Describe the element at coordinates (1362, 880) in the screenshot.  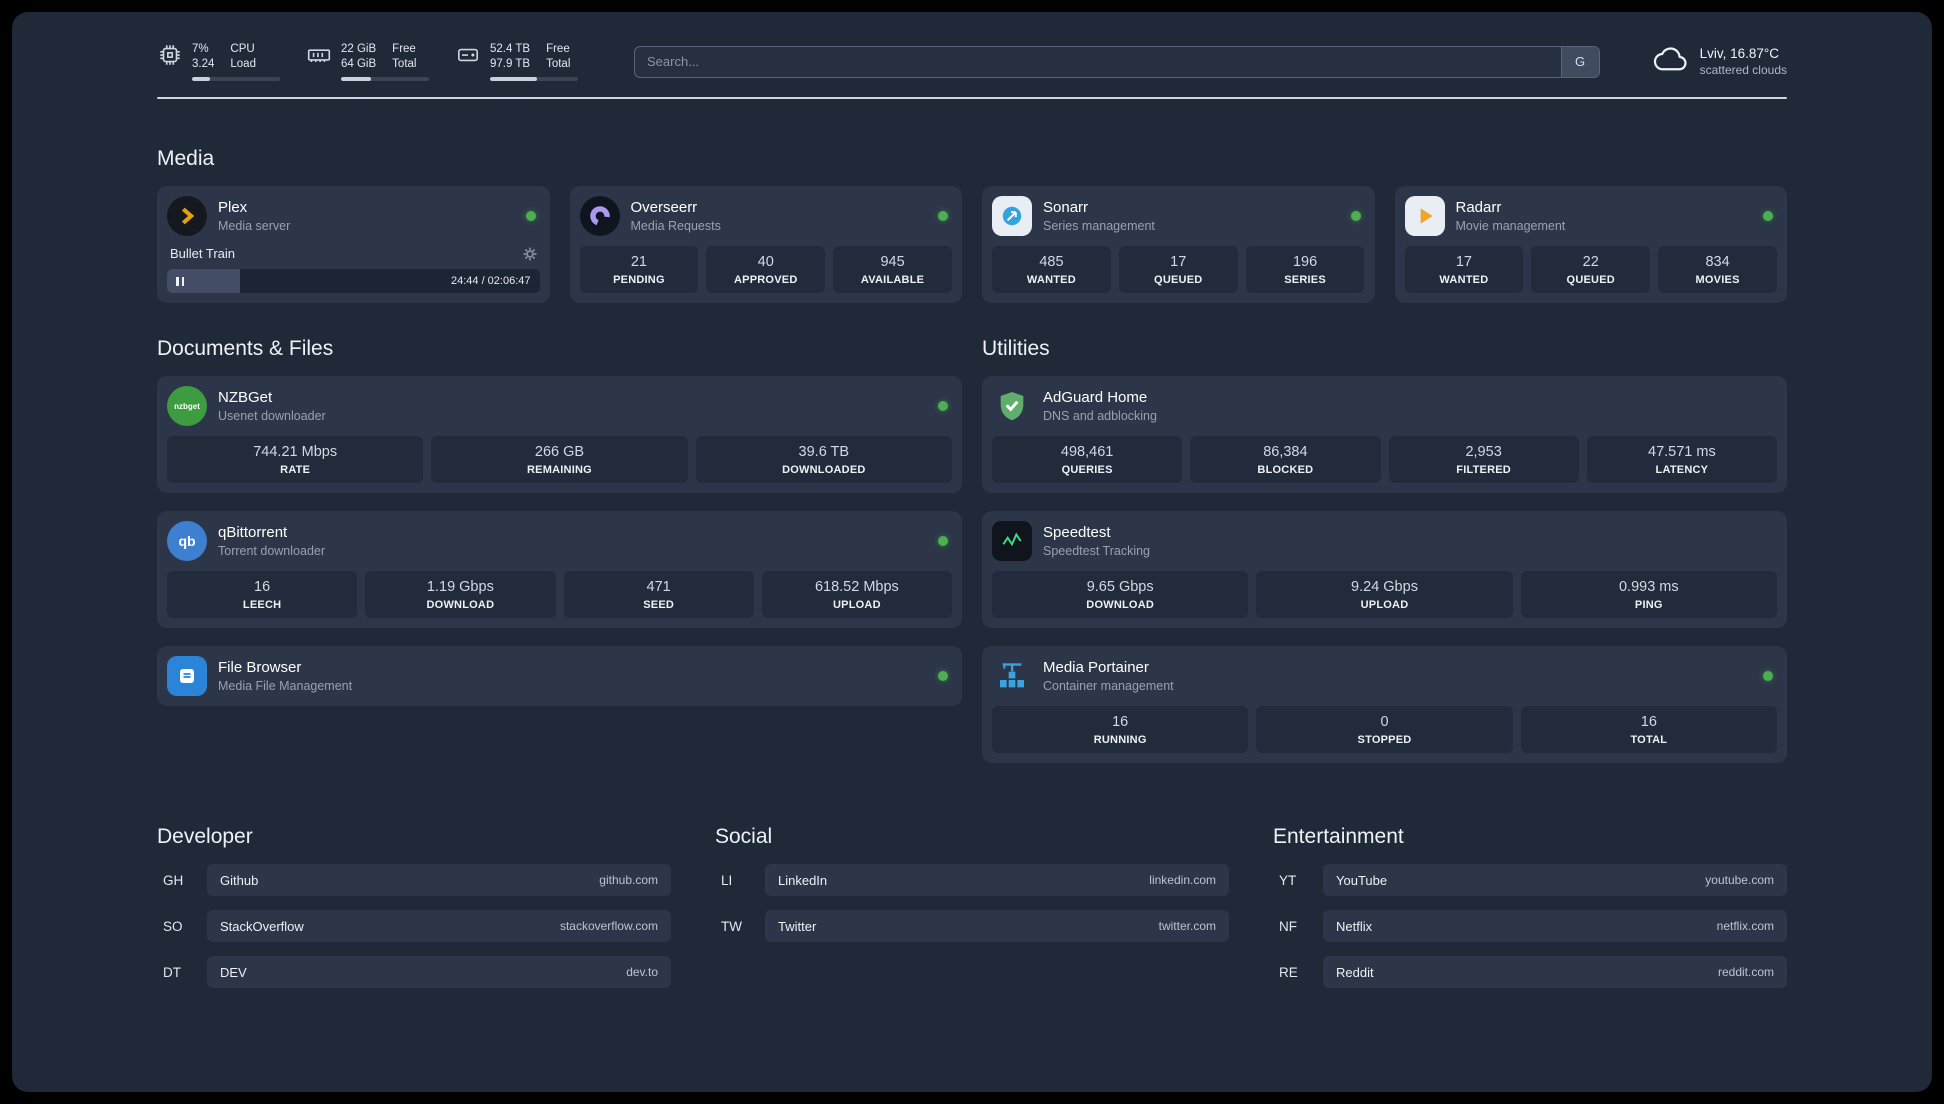
I see `bookmark-name: YouTube` at that location.